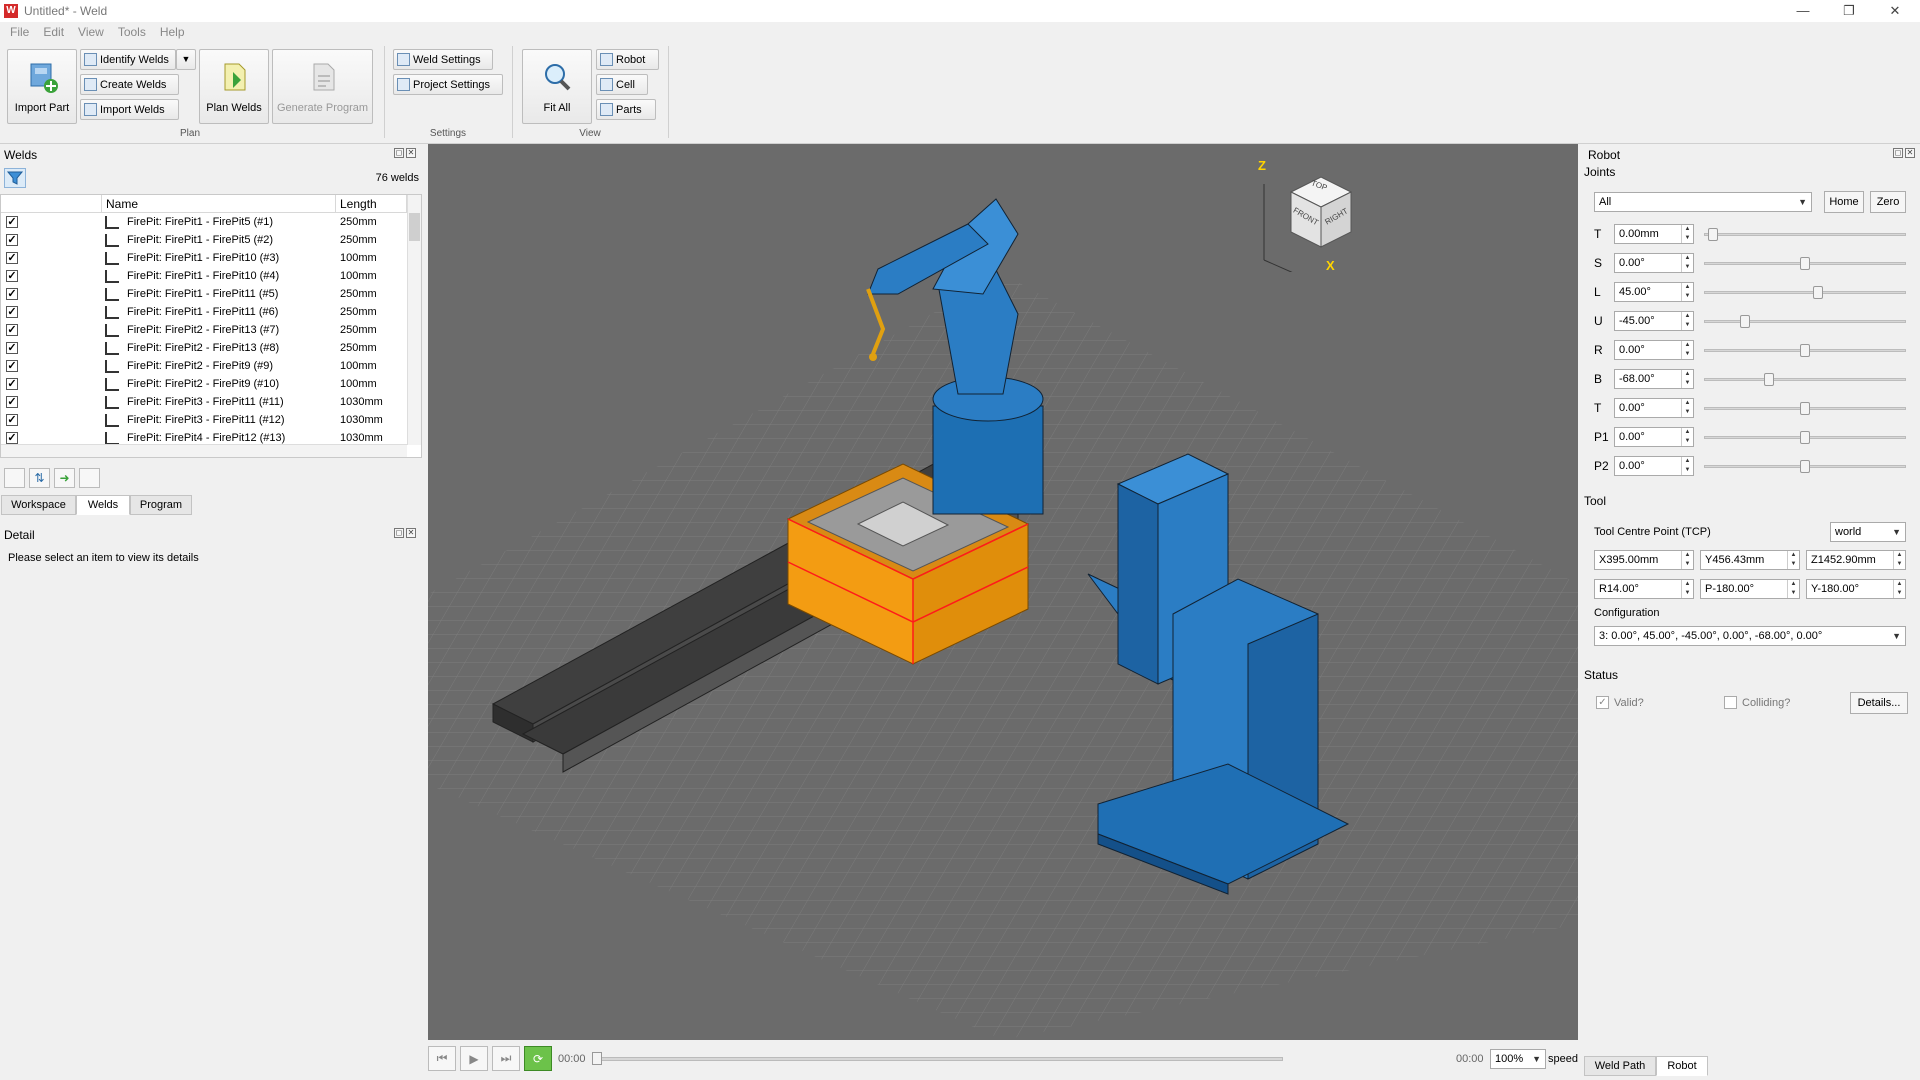 This screenshot has height=1080, width=1920. Describe the element at coordinates (1654, 292) in the screenshot. I see `joint-value-input: 45.00° ▲ ▼` at that location.